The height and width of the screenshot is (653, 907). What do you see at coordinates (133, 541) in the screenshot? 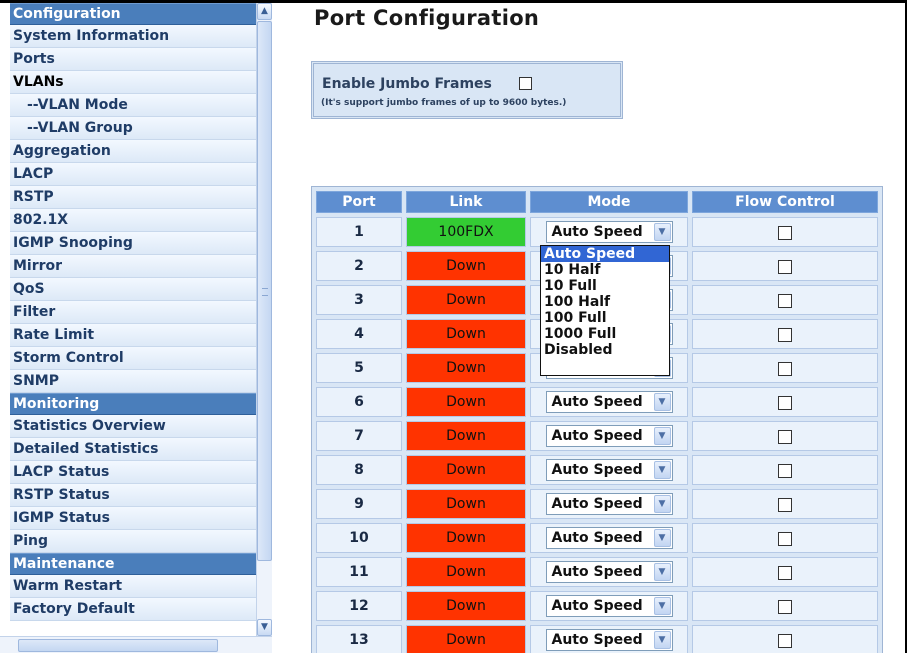
I see `nav-link-ping: Ping` at bounding box center [133, 541].